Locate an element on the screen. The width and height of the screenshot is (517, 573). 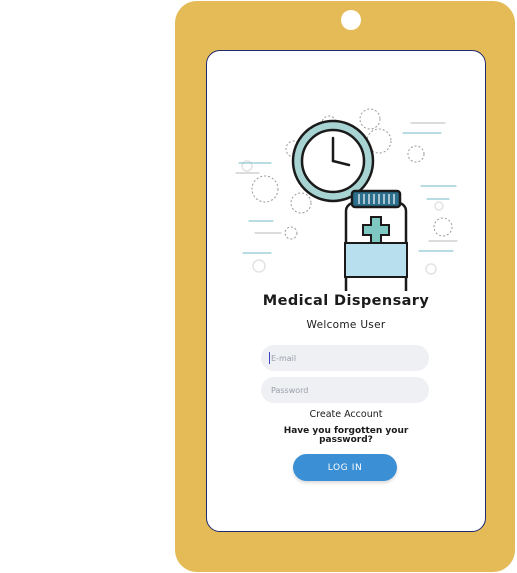
lanyard-hole is located at coordinates (351, 20).